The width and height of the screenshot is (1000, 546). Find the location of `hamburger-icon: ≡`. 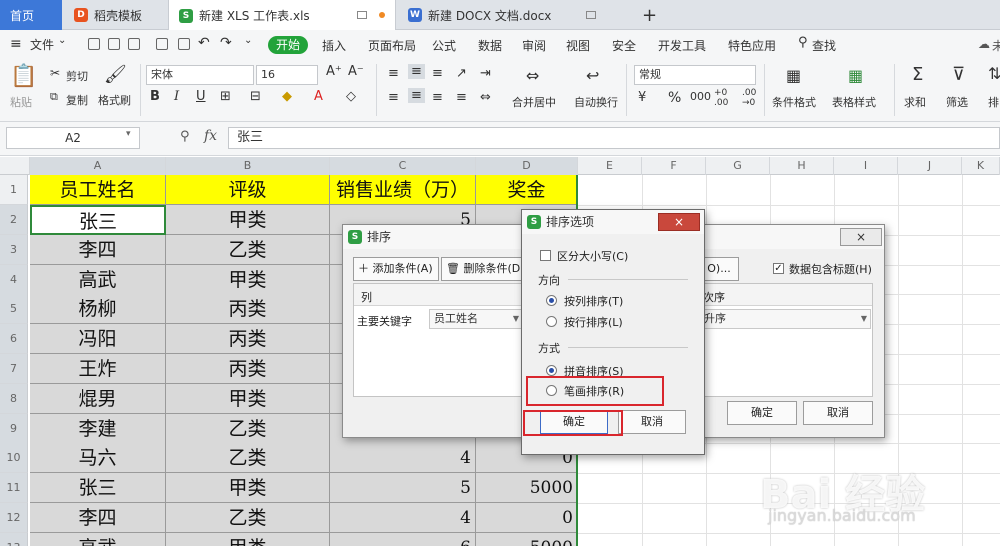

hamburger-icon: ≡ is located at coordinates (16, 44).